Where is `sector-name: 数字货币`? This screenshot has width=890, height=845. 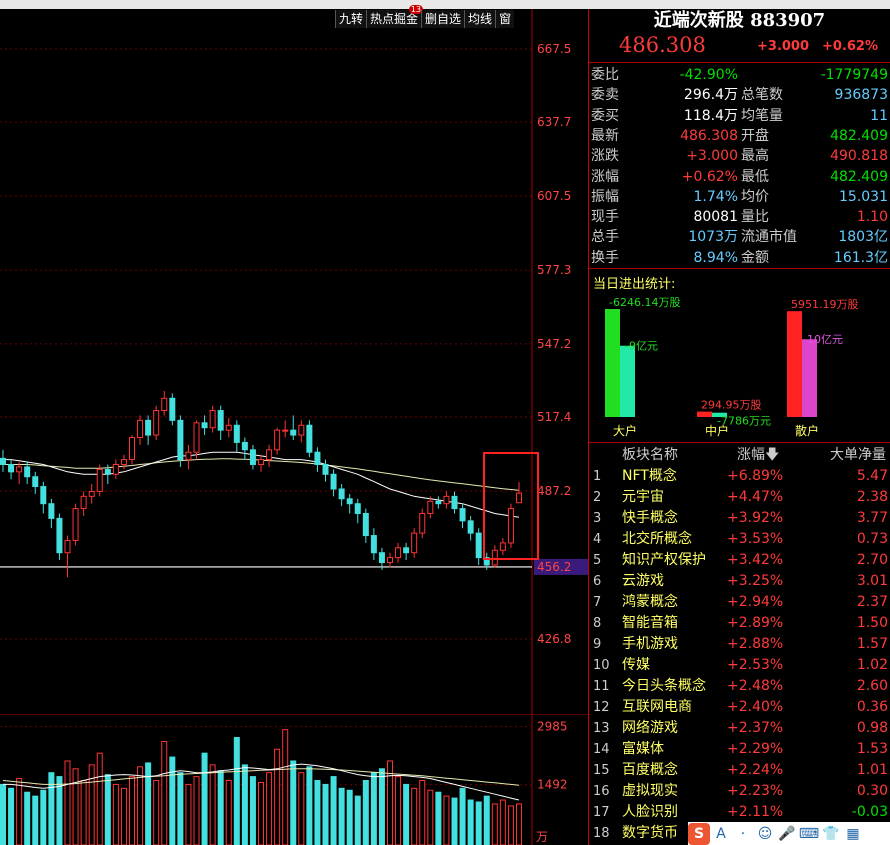
sector-name: 数字货币 is located at coordinates (650, 833).